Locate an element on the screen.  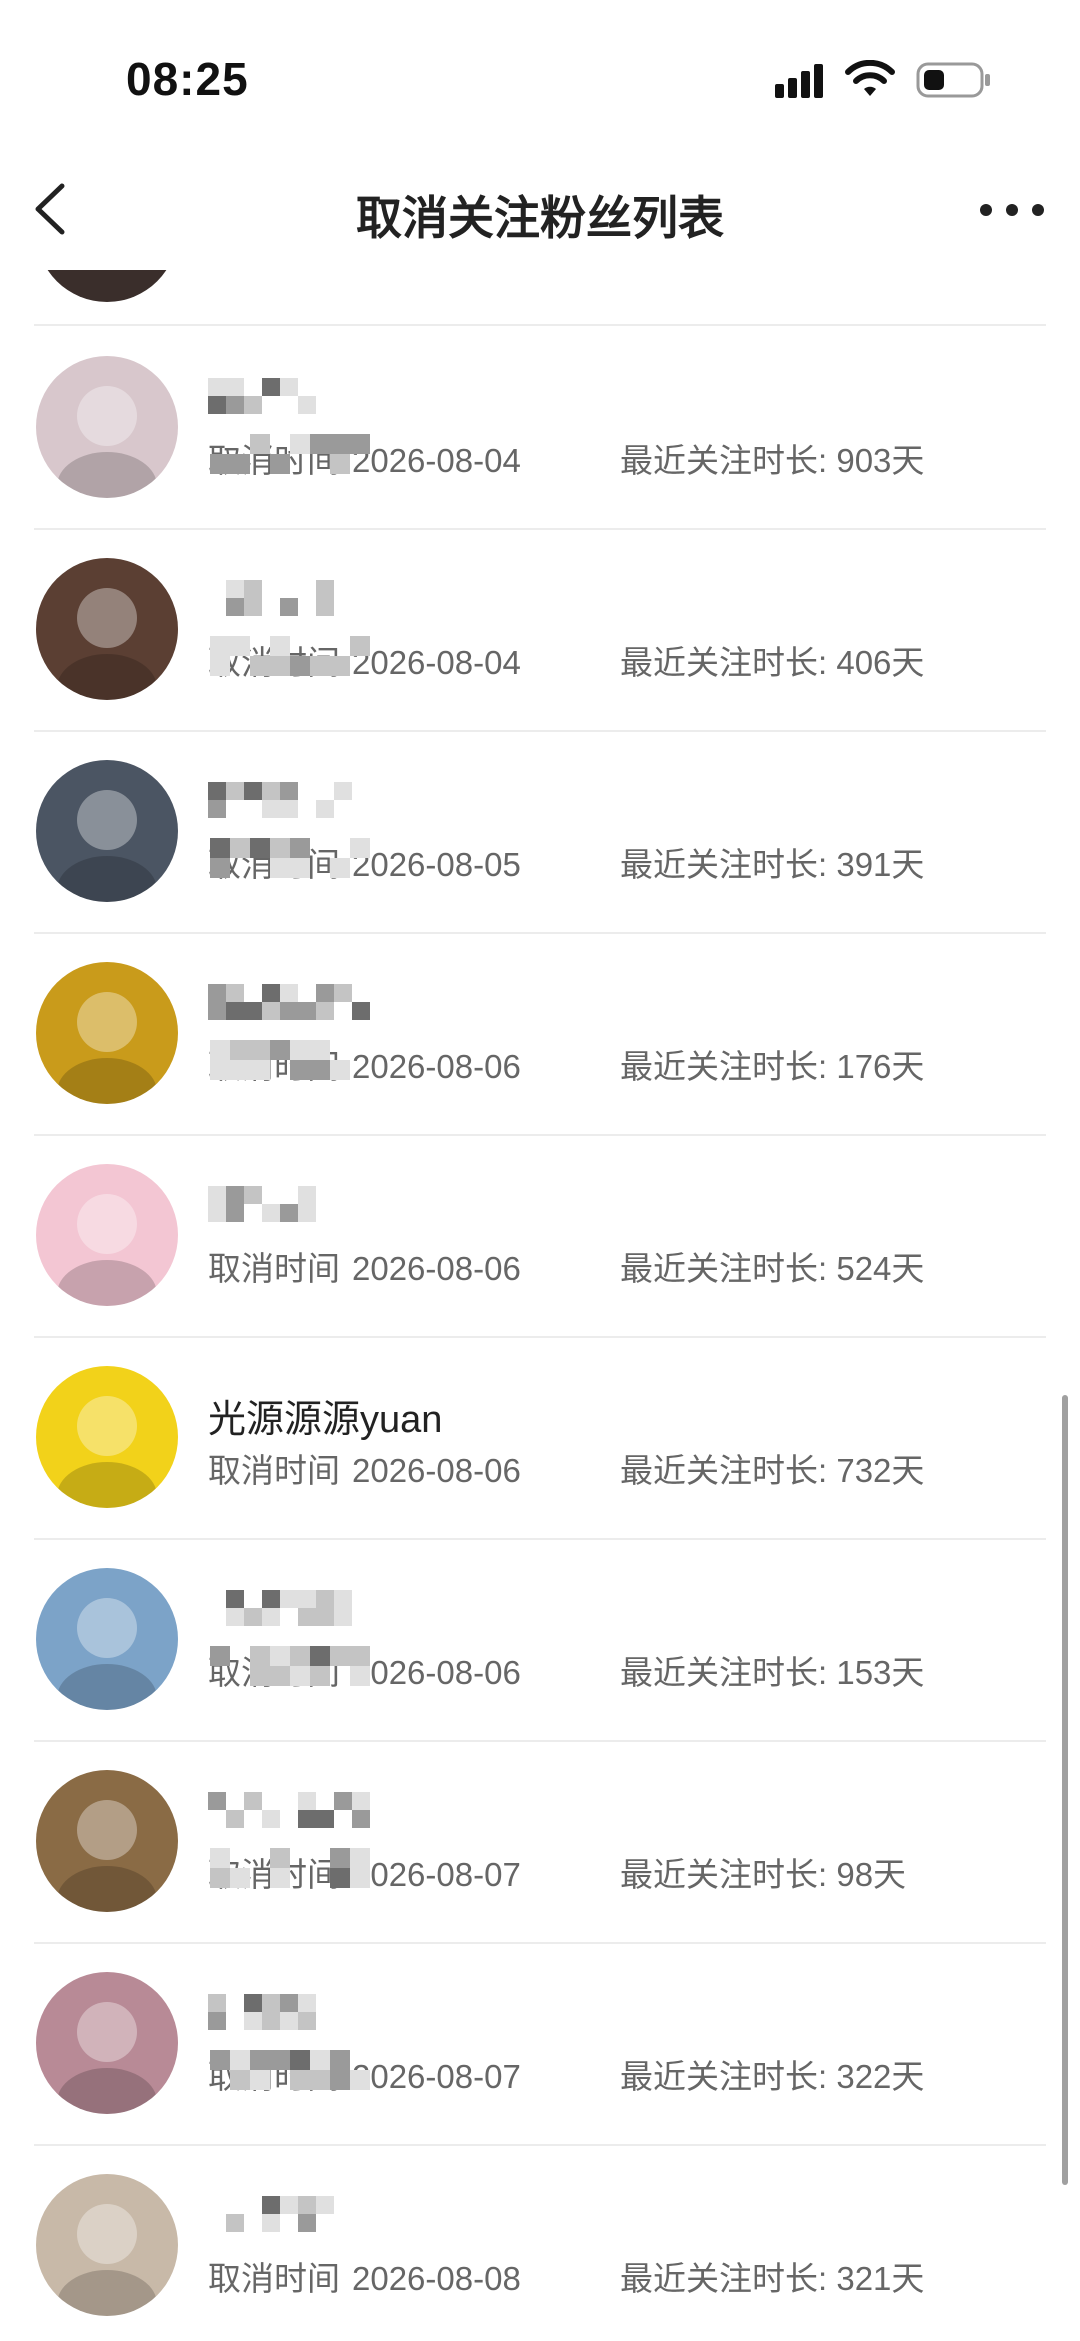
nav-bar: 取消关注粉丝列表 is located at coordinates (540, 210).